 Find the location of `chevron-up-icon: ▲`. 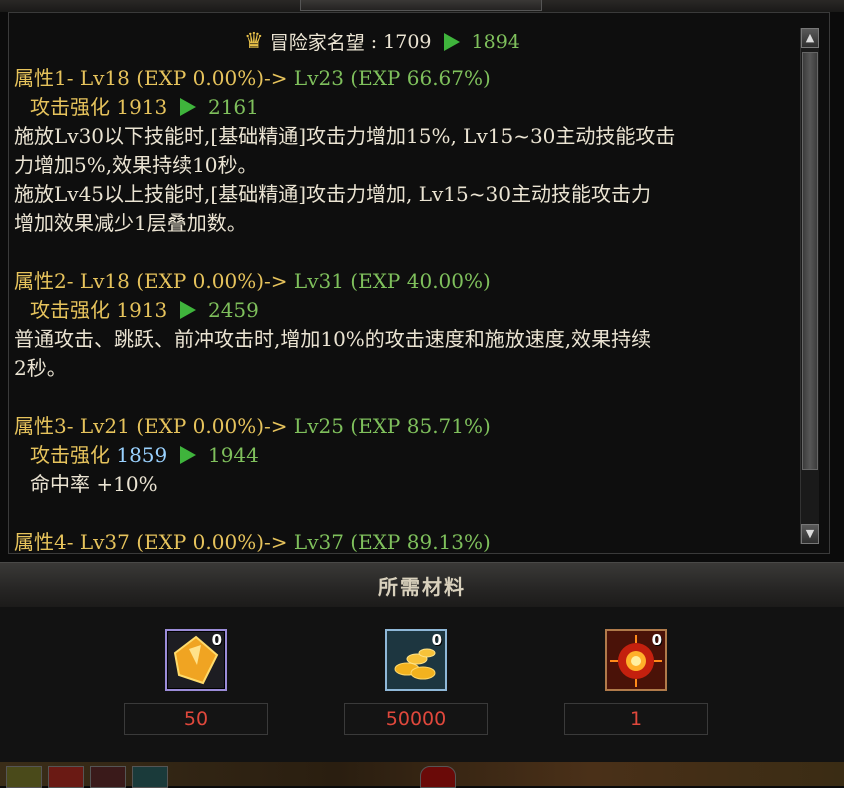

chevron-up-icon: ▲ is located at coordinates (810, 37).